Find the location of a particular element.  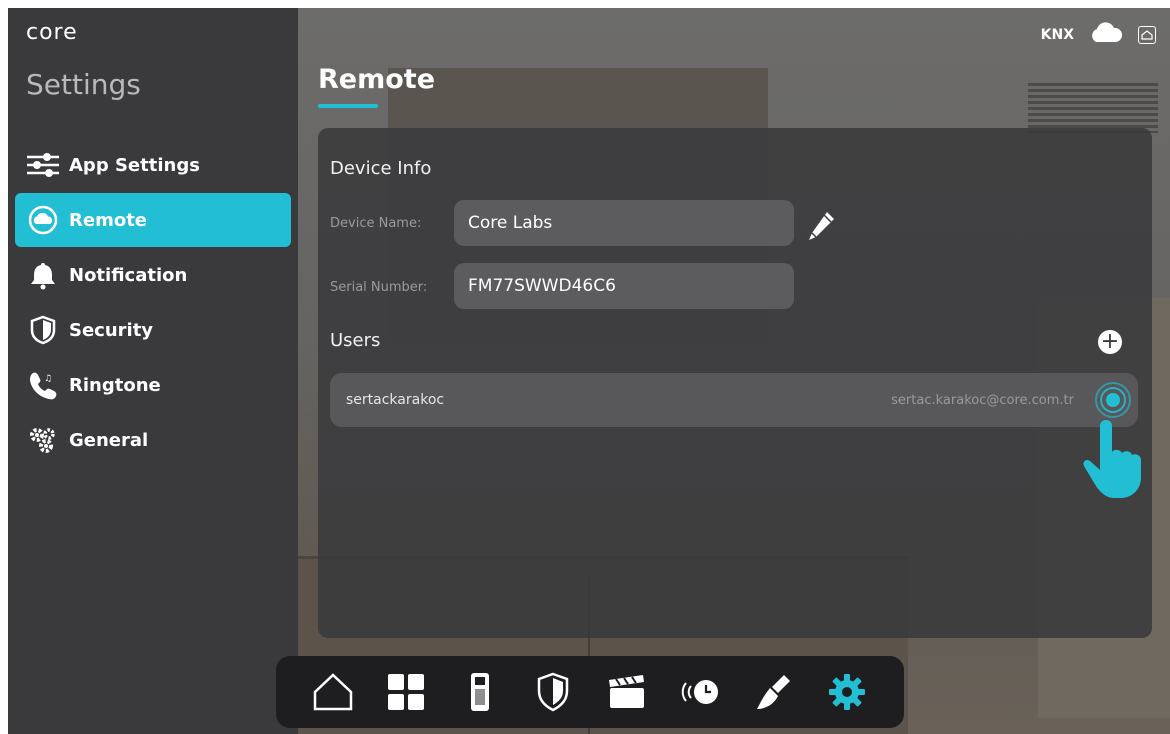

cleaning-icon is located at coordinates (773, 692).